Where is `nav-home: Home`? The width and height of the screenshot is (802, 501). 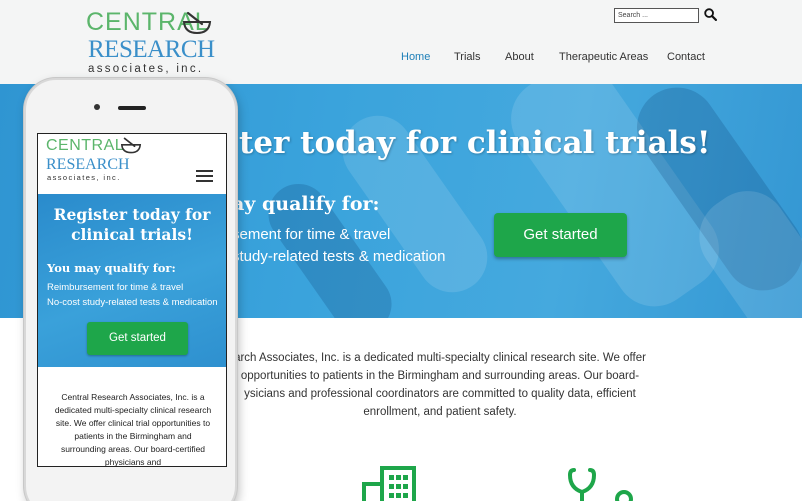
nav-home: Home is located at coordinates (415, 57).